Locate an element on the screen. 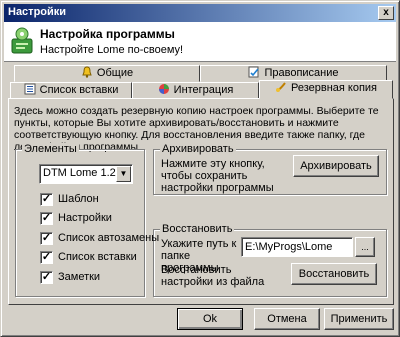  restore-button: Восстановить is located at coordinates (334, 274).